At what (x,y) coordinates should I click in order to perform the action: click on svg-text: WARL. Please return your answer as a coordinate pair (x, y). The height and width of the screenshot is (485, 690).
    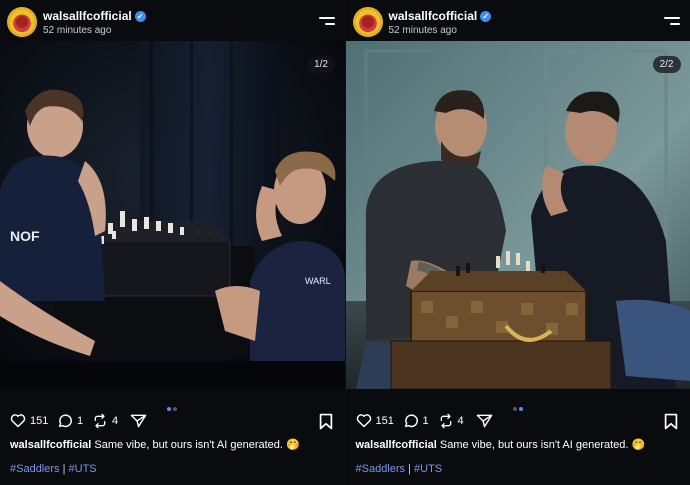
    Looking at the image, I should click on (318, 281).